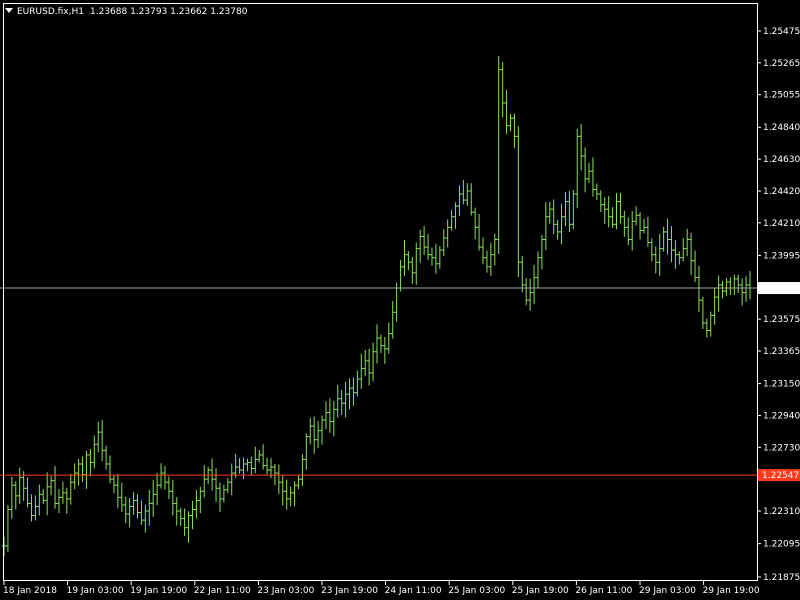  What do you see at coordinates (413, 591) in the screenshot?
I see `time-tick-label: 24 Jan 11:00` at bounding box center [413, 591].